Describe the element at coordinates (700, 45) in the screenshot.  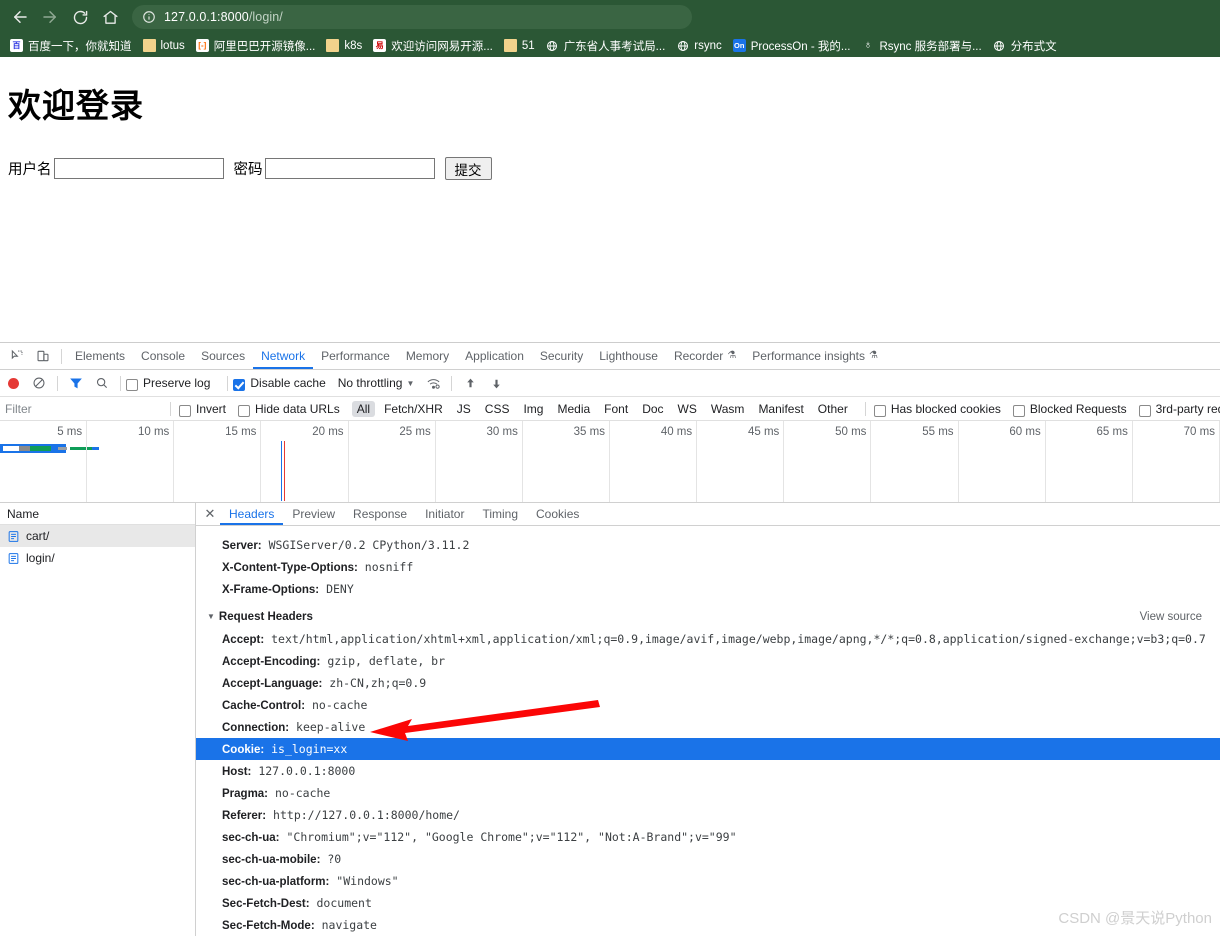
I see `bookmark-item: rsync` at that location.